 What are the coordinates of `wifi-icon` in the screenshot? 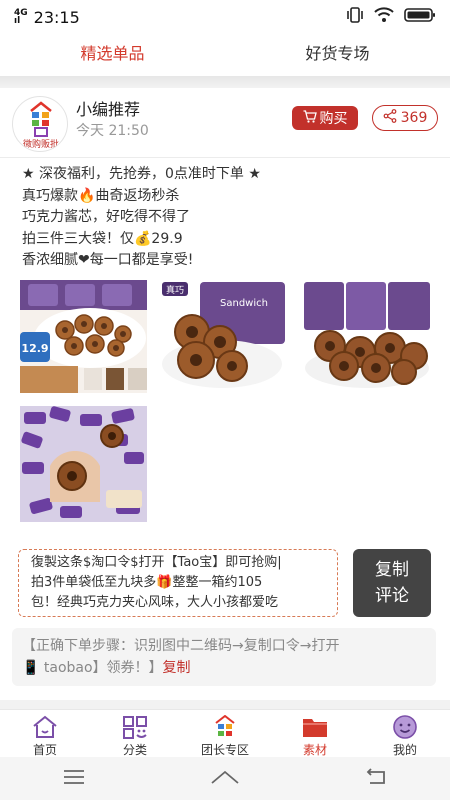 It's located at (384, 17).